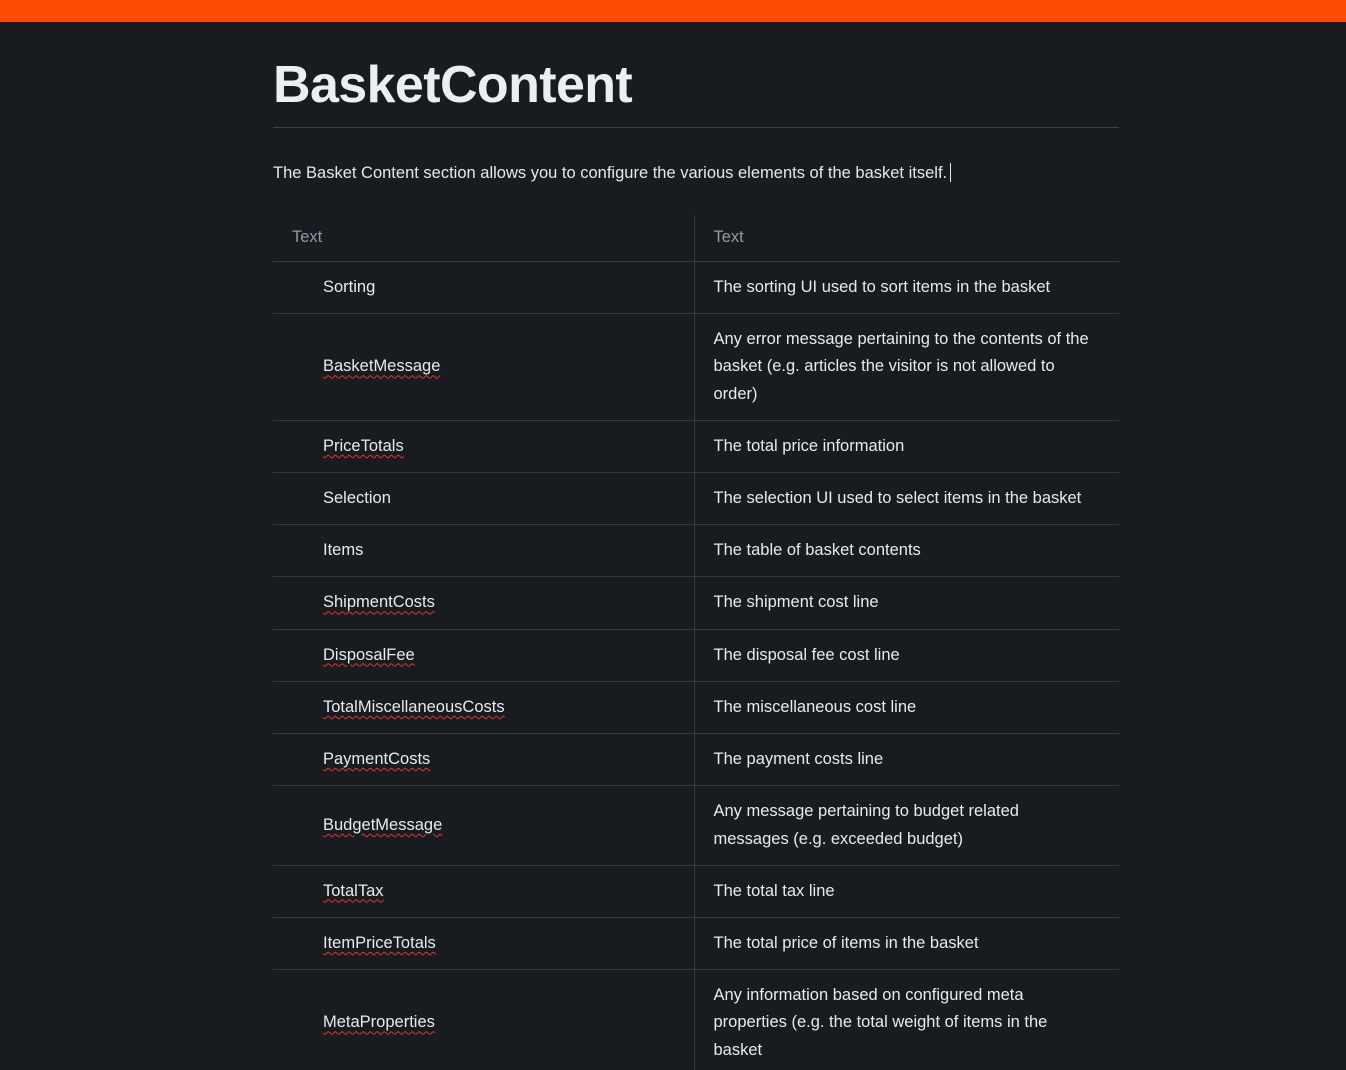  What do you see at coordinates (453, 85) in the screenshot?
I see `page-title: BasketContent` at bounding box center [453, 85].